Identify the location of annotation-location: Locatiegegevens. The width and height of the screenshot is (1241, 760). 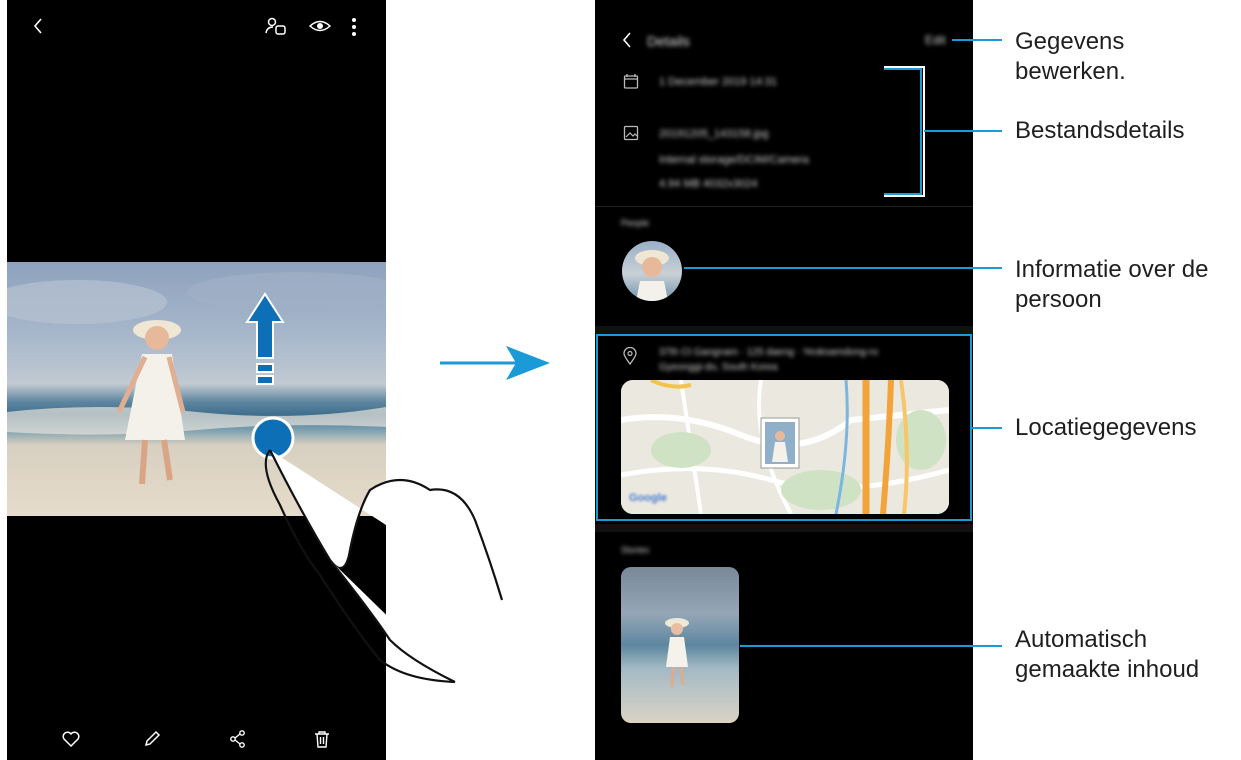
(1106, 427).